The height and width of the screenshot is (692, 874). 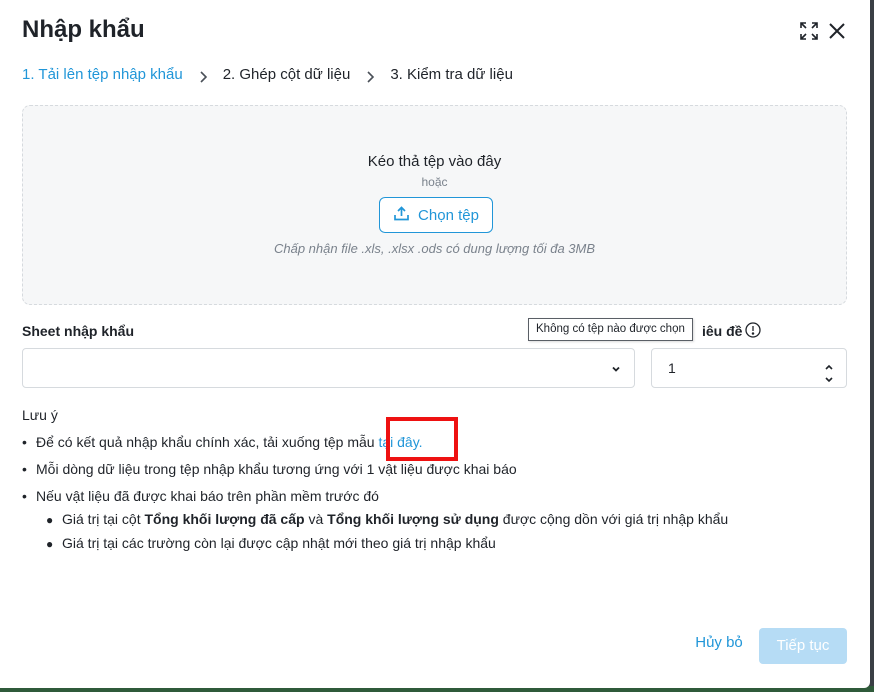 What do you see at coordinates (400, 442) in the screenshot?
I see `template-download-link: tại đây.` at bounding box center [400, 442].